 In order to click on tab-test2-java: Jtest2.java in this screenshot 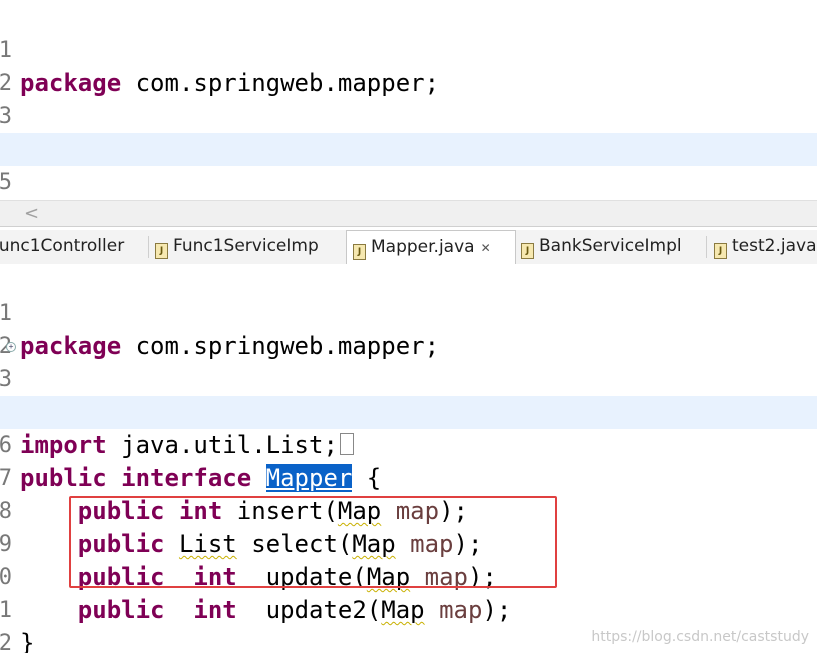, I will do `click(765, 246)`.